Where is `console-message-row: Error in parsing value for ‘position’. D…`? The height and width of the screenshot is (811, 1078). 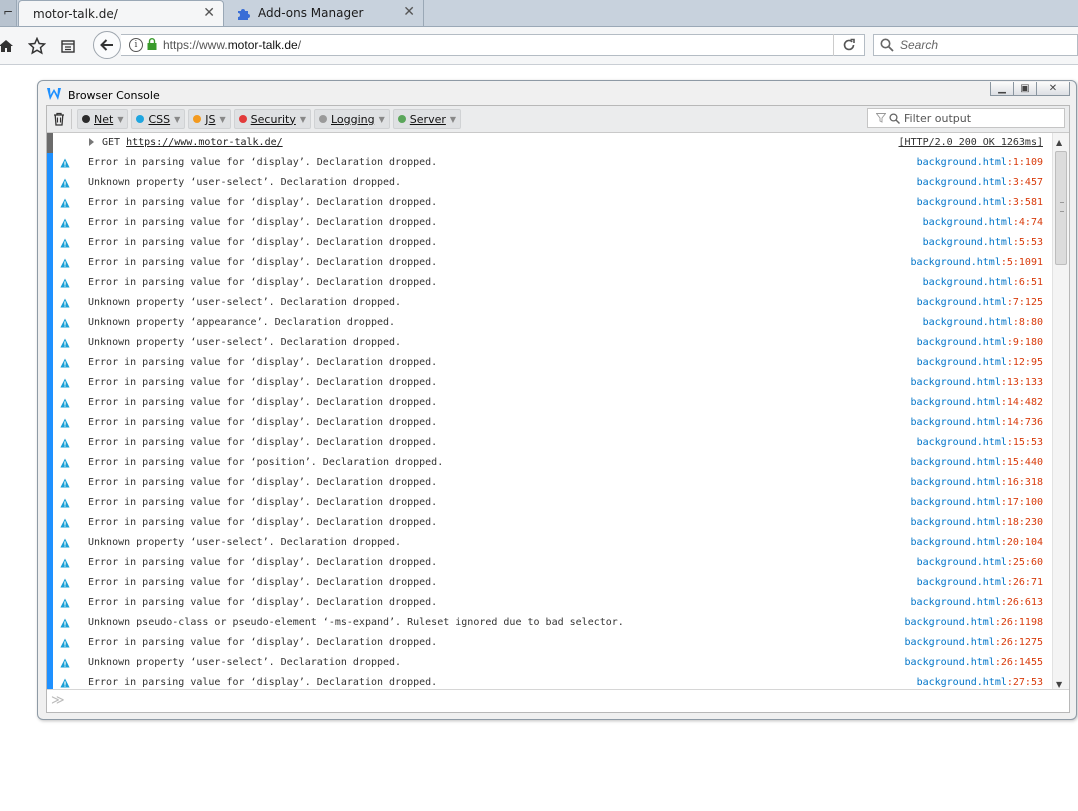
console-message-row: Error in parsing value for ‘position’. D… is located at coordinates (558, 463).